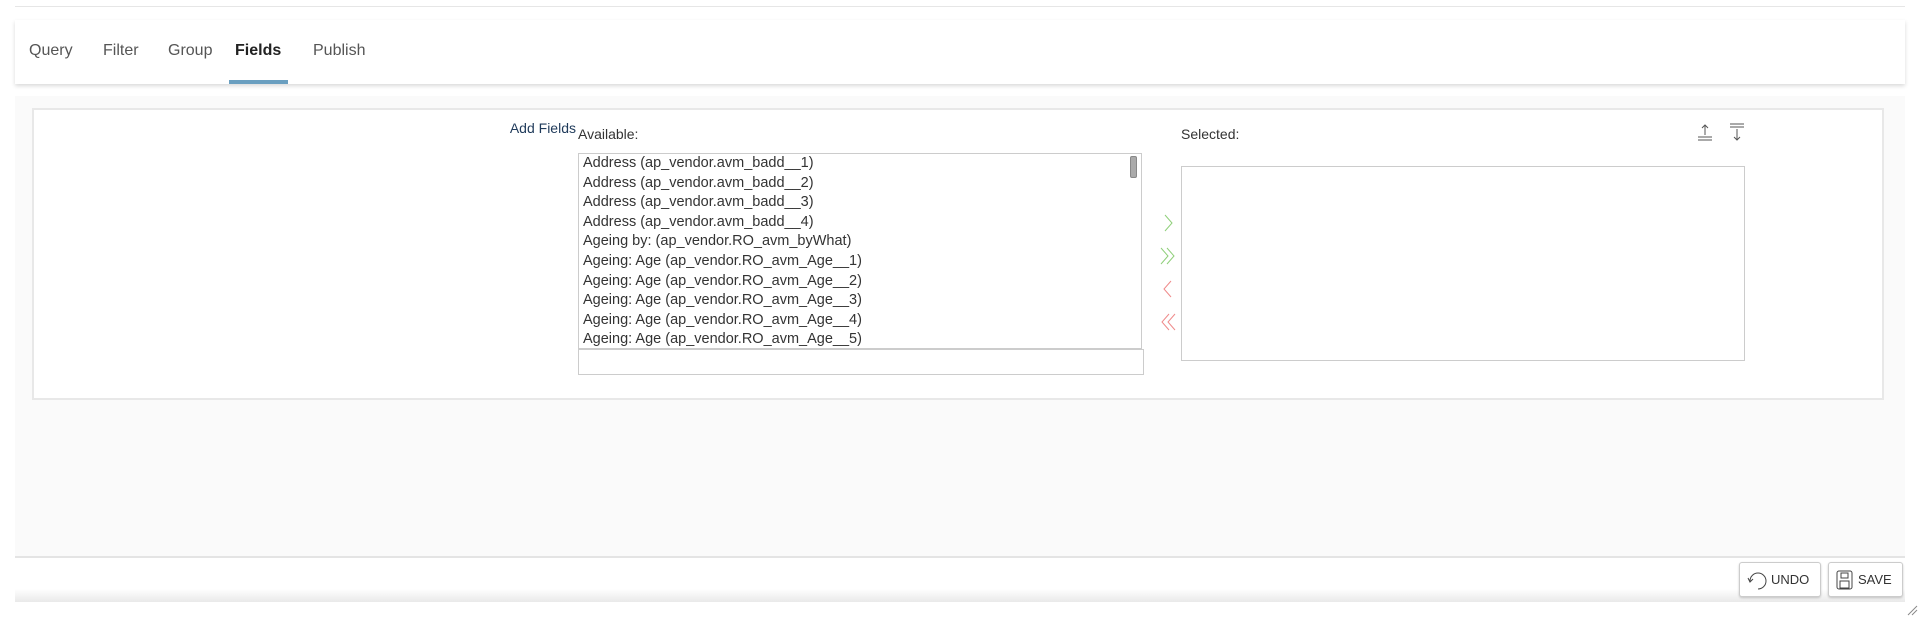  What do you see at coordinates (51, 51) in the screenshot?
I see `tab-query: Query` at bounding box center [51, 51].